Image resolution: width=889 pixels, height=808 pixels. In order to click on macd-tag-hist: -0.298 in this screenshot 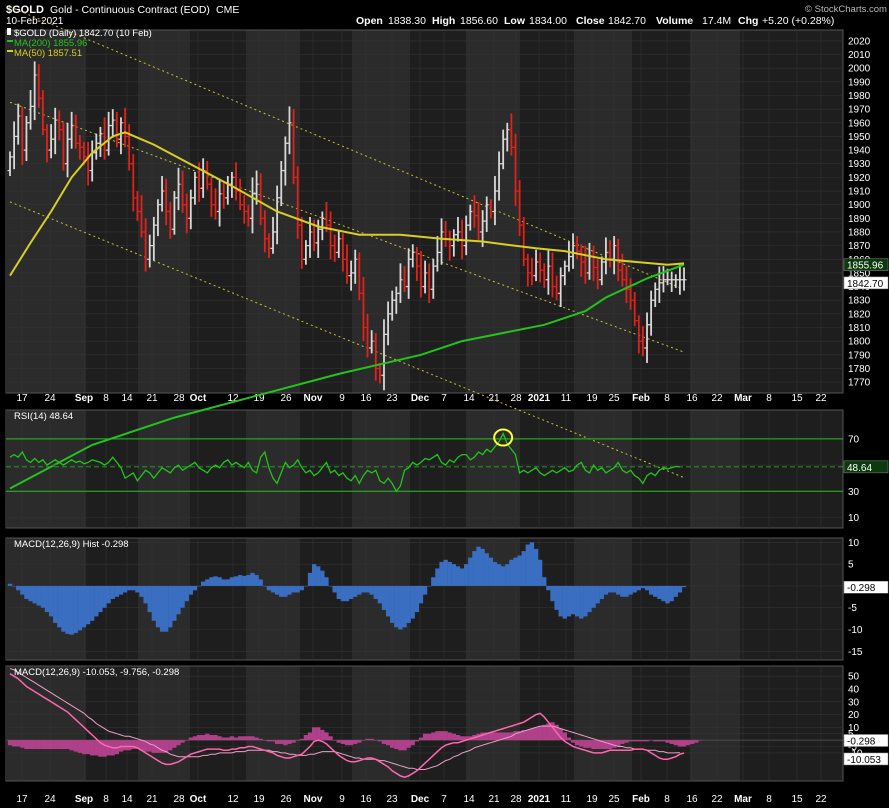, I will do `click(861, 741)`.